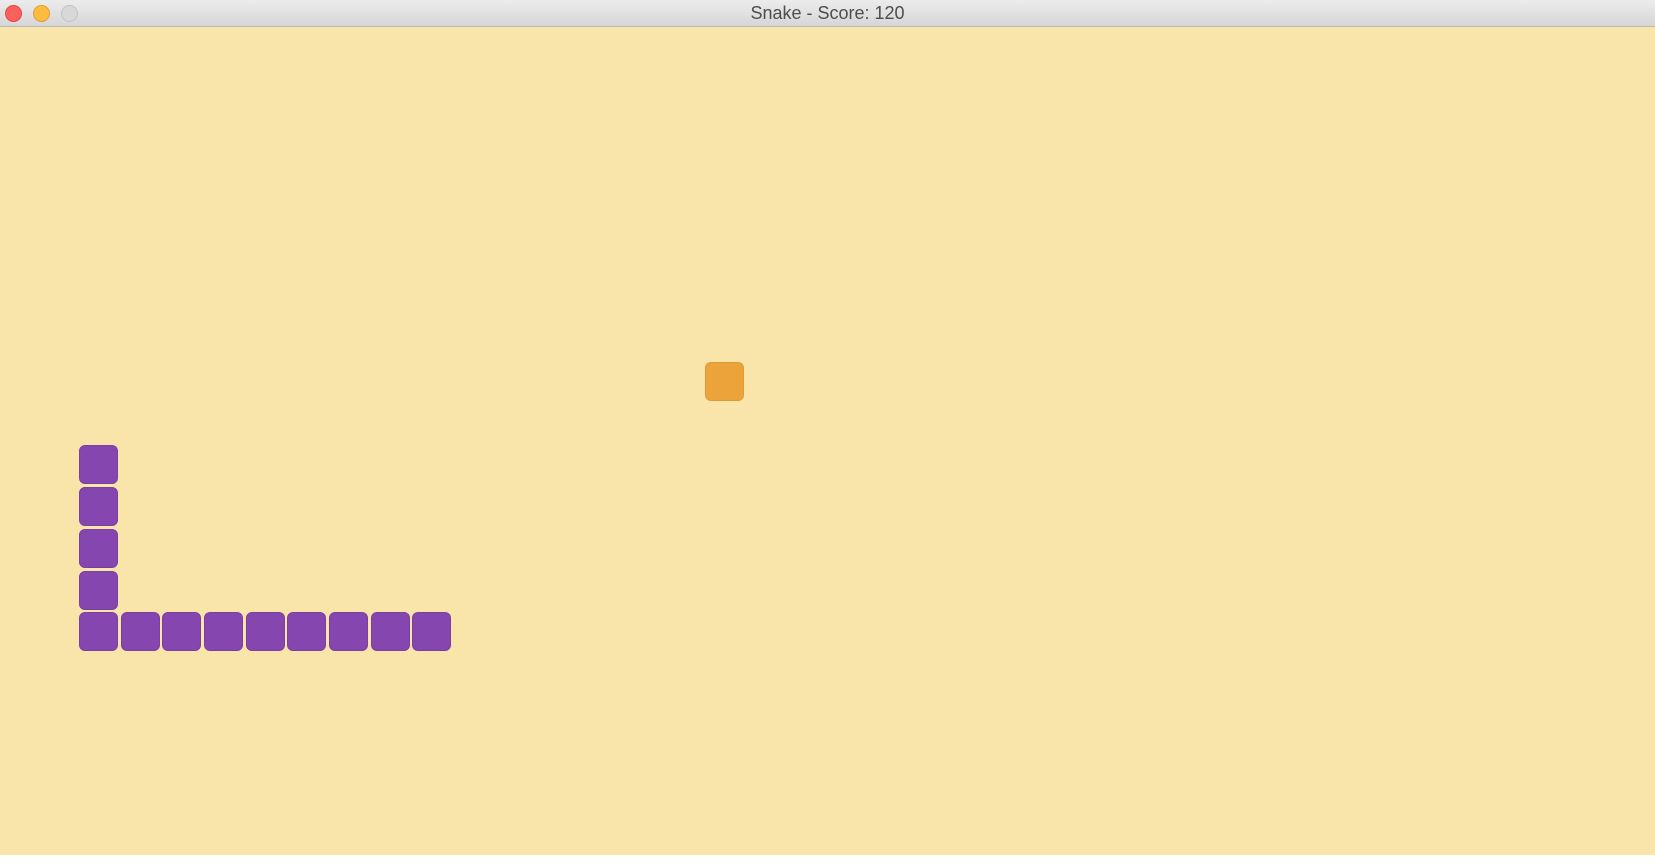 The image size is (1655, 864). What do you see at coordinates (724, 381) in the screenshot?
I see `food-pellet` at bounding box center [724, 381].